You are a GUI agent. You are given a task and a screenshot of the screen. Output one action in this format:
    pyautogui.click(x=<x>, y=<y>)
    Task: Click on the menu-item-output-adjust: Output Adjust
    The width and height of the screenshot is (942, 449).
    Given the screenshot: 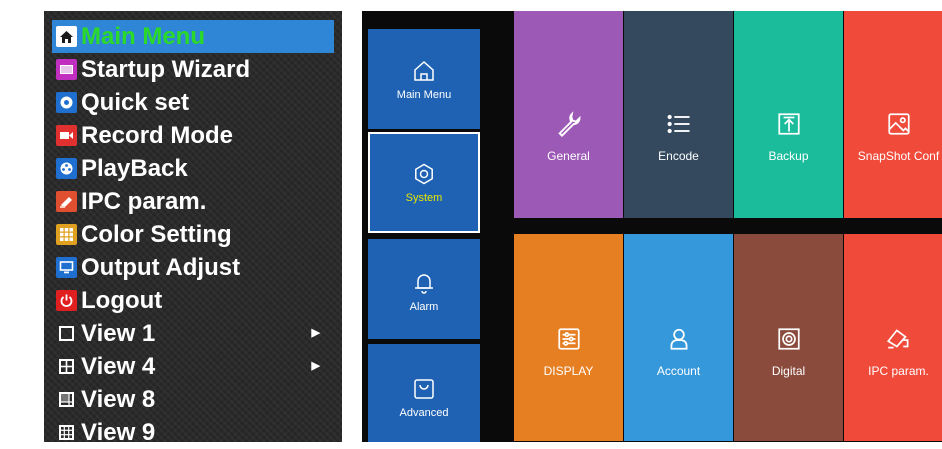 What is the action you would take?
    pyautogui.click(x=193, y=267)
    